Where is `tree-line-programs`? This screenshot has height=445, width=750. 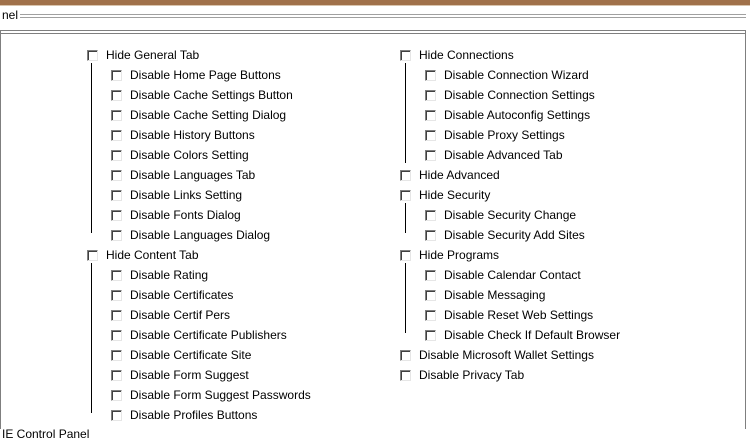 tree-line-programs is located at coordinates (405, 298).